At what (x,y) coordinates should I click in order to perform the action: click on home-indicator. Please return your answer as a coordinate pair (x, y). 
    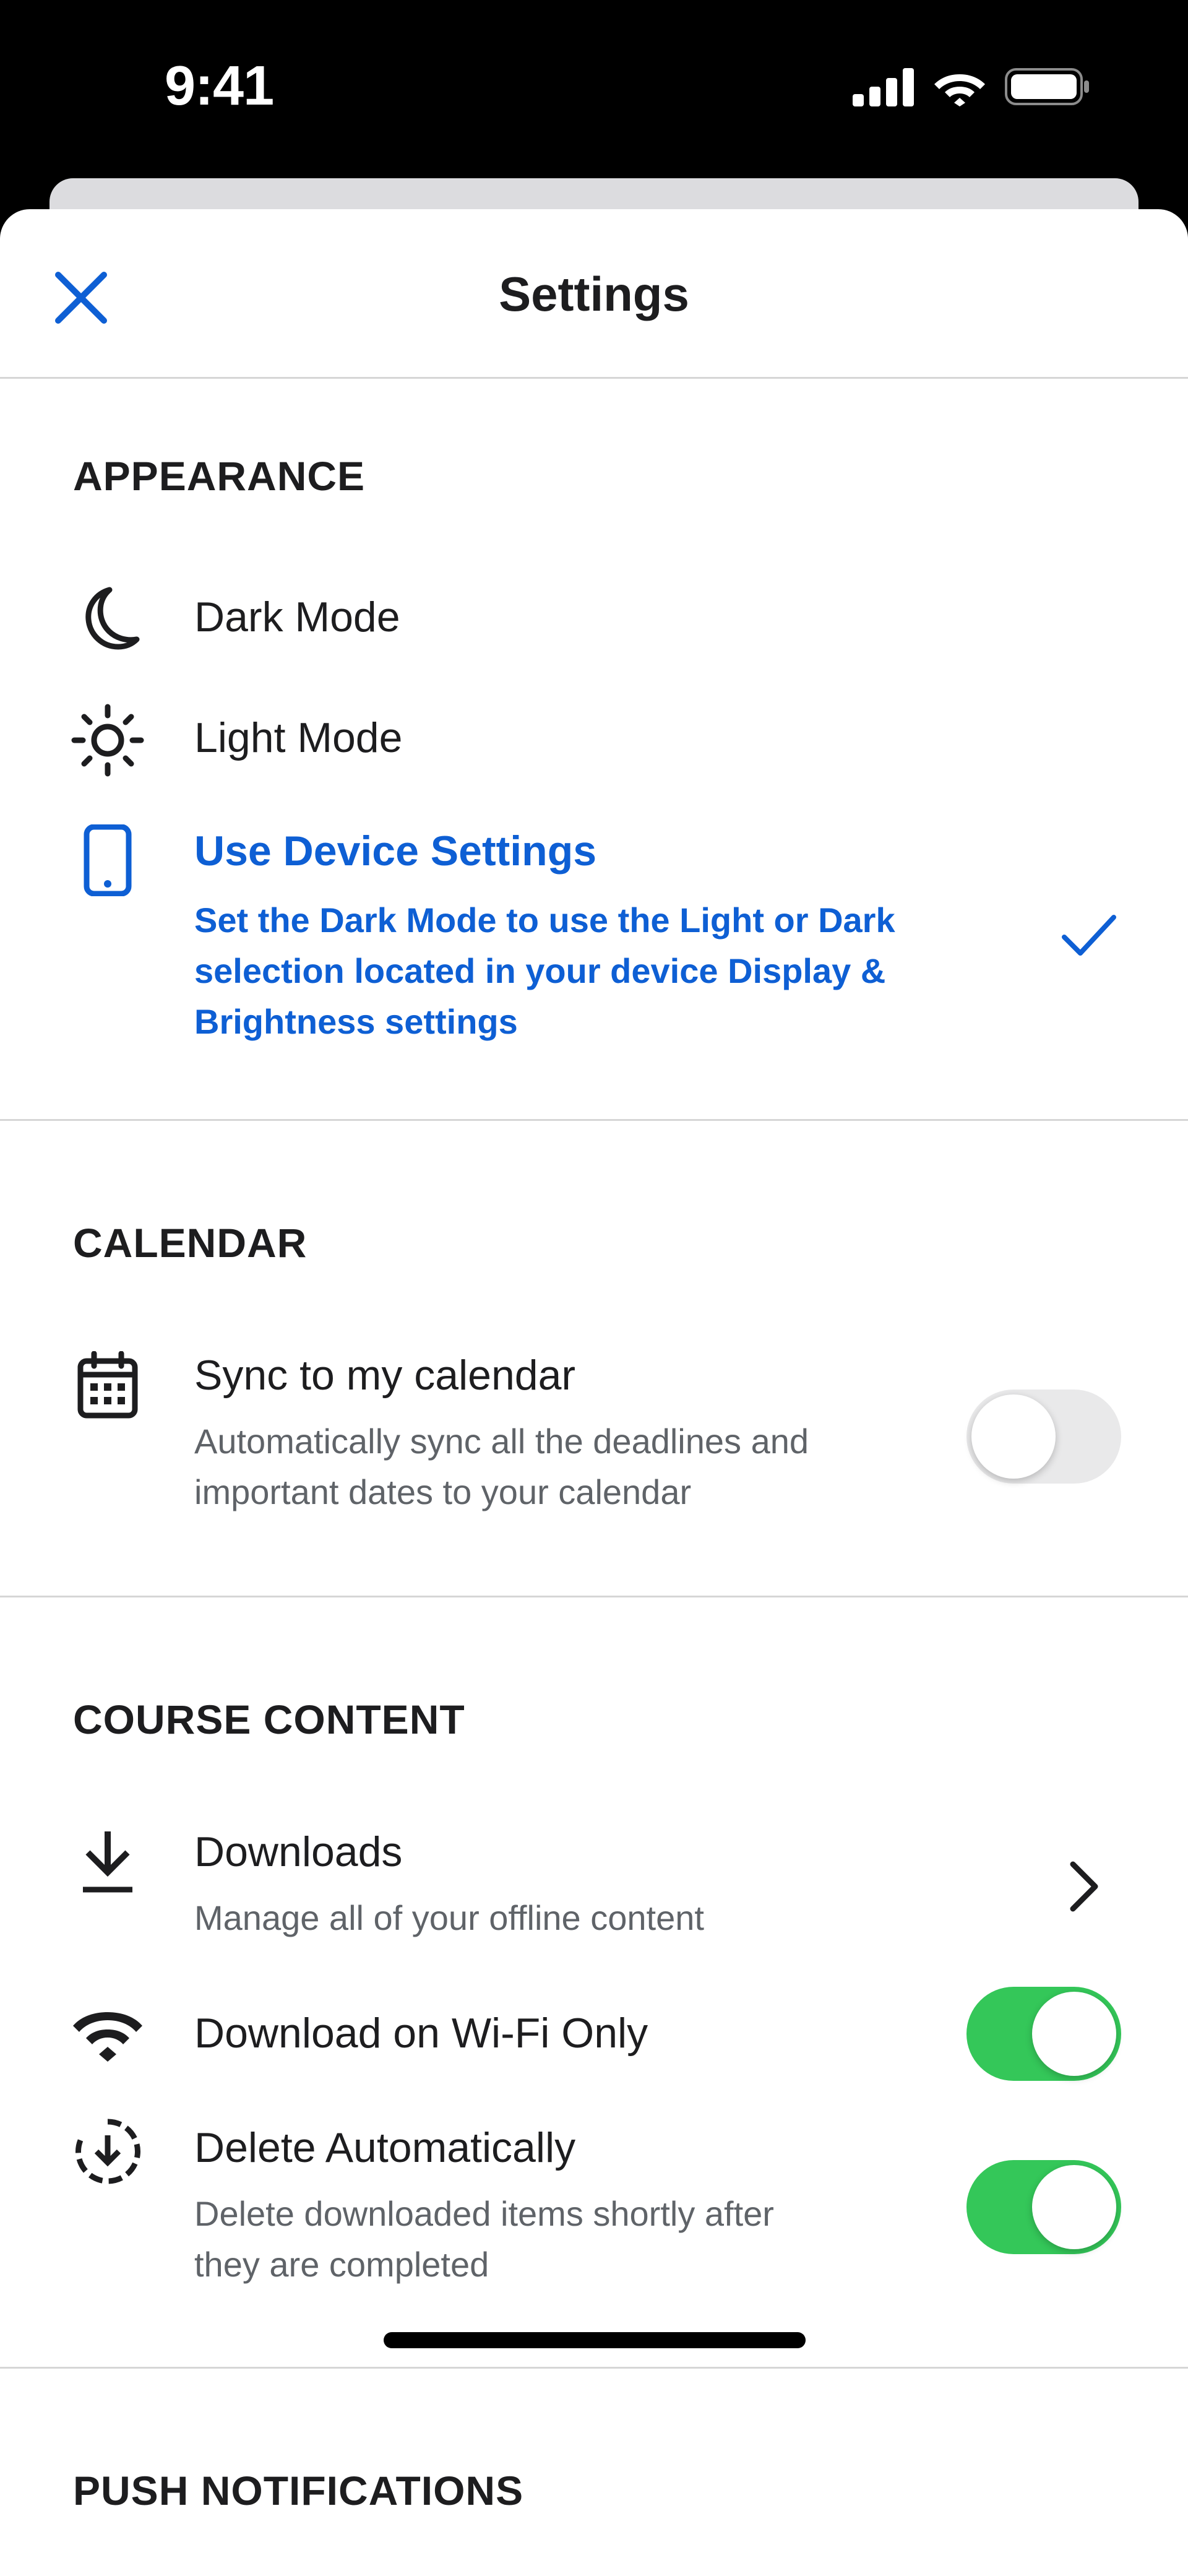
    Looking at the image, I should click on (595, 2340).